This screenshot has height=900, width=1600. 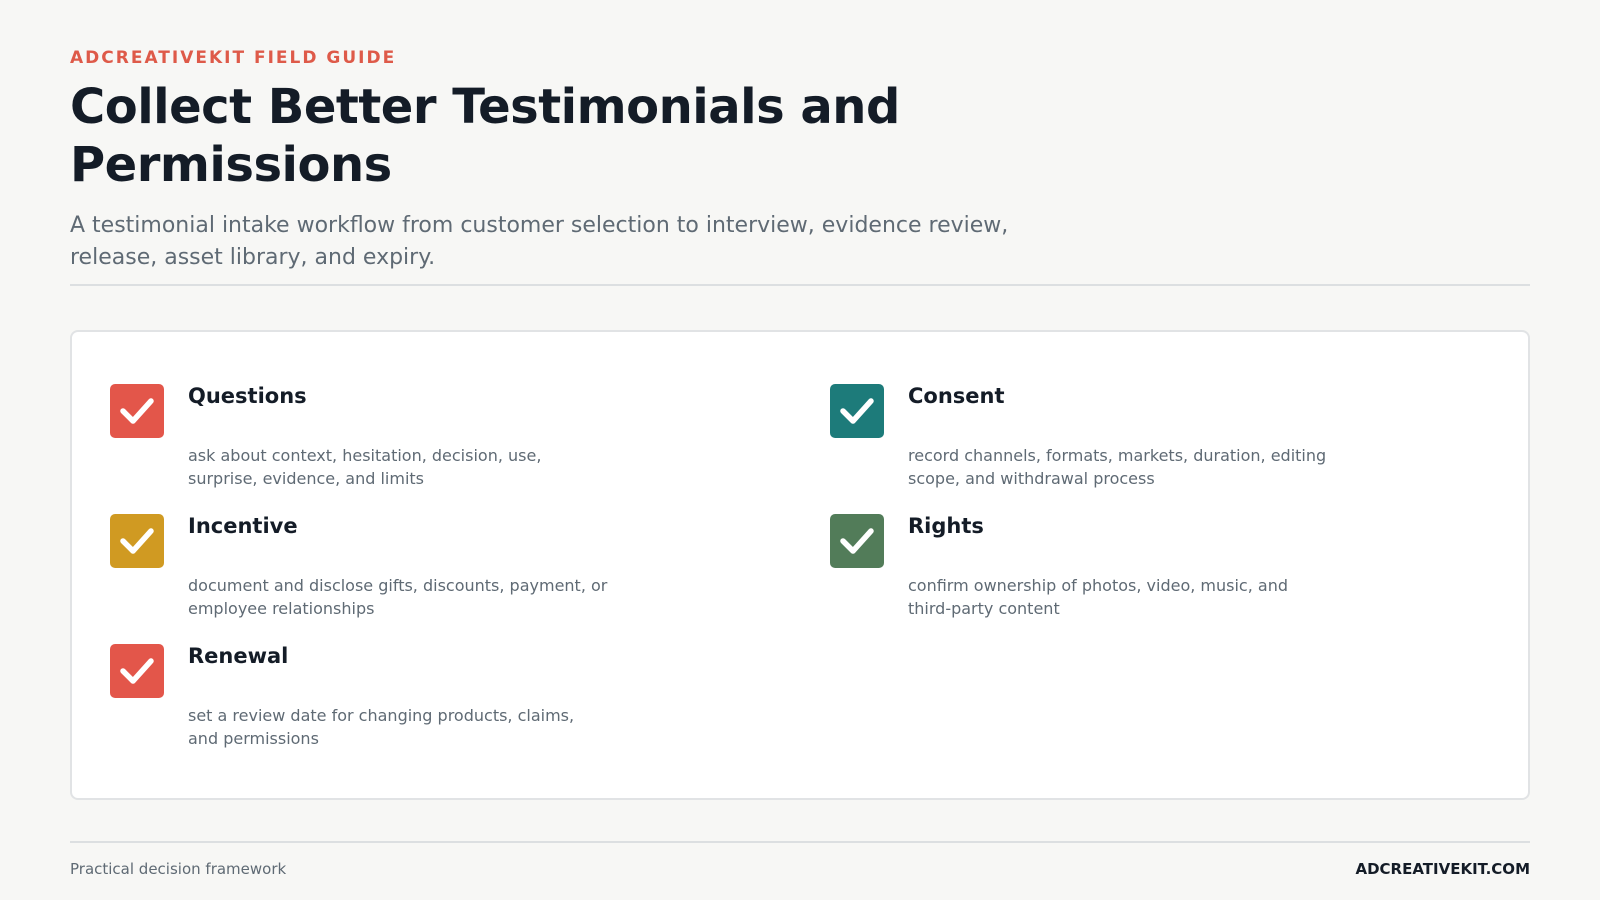 What do you see at coordinates (178, 869) in the screenshot?
I see `footer-tagline: Practical decision framework` at bounding box center [178, 869].